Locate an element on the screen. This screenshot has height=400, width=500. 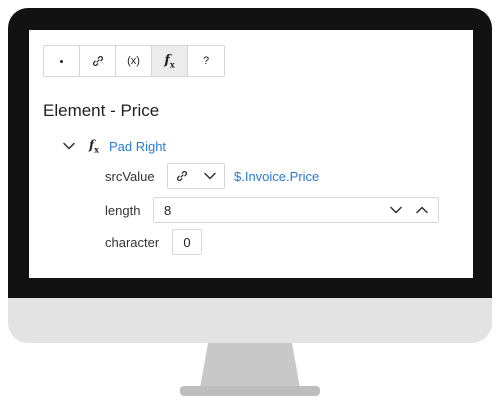
length-value: 8 is located at coordinates (277, 210).